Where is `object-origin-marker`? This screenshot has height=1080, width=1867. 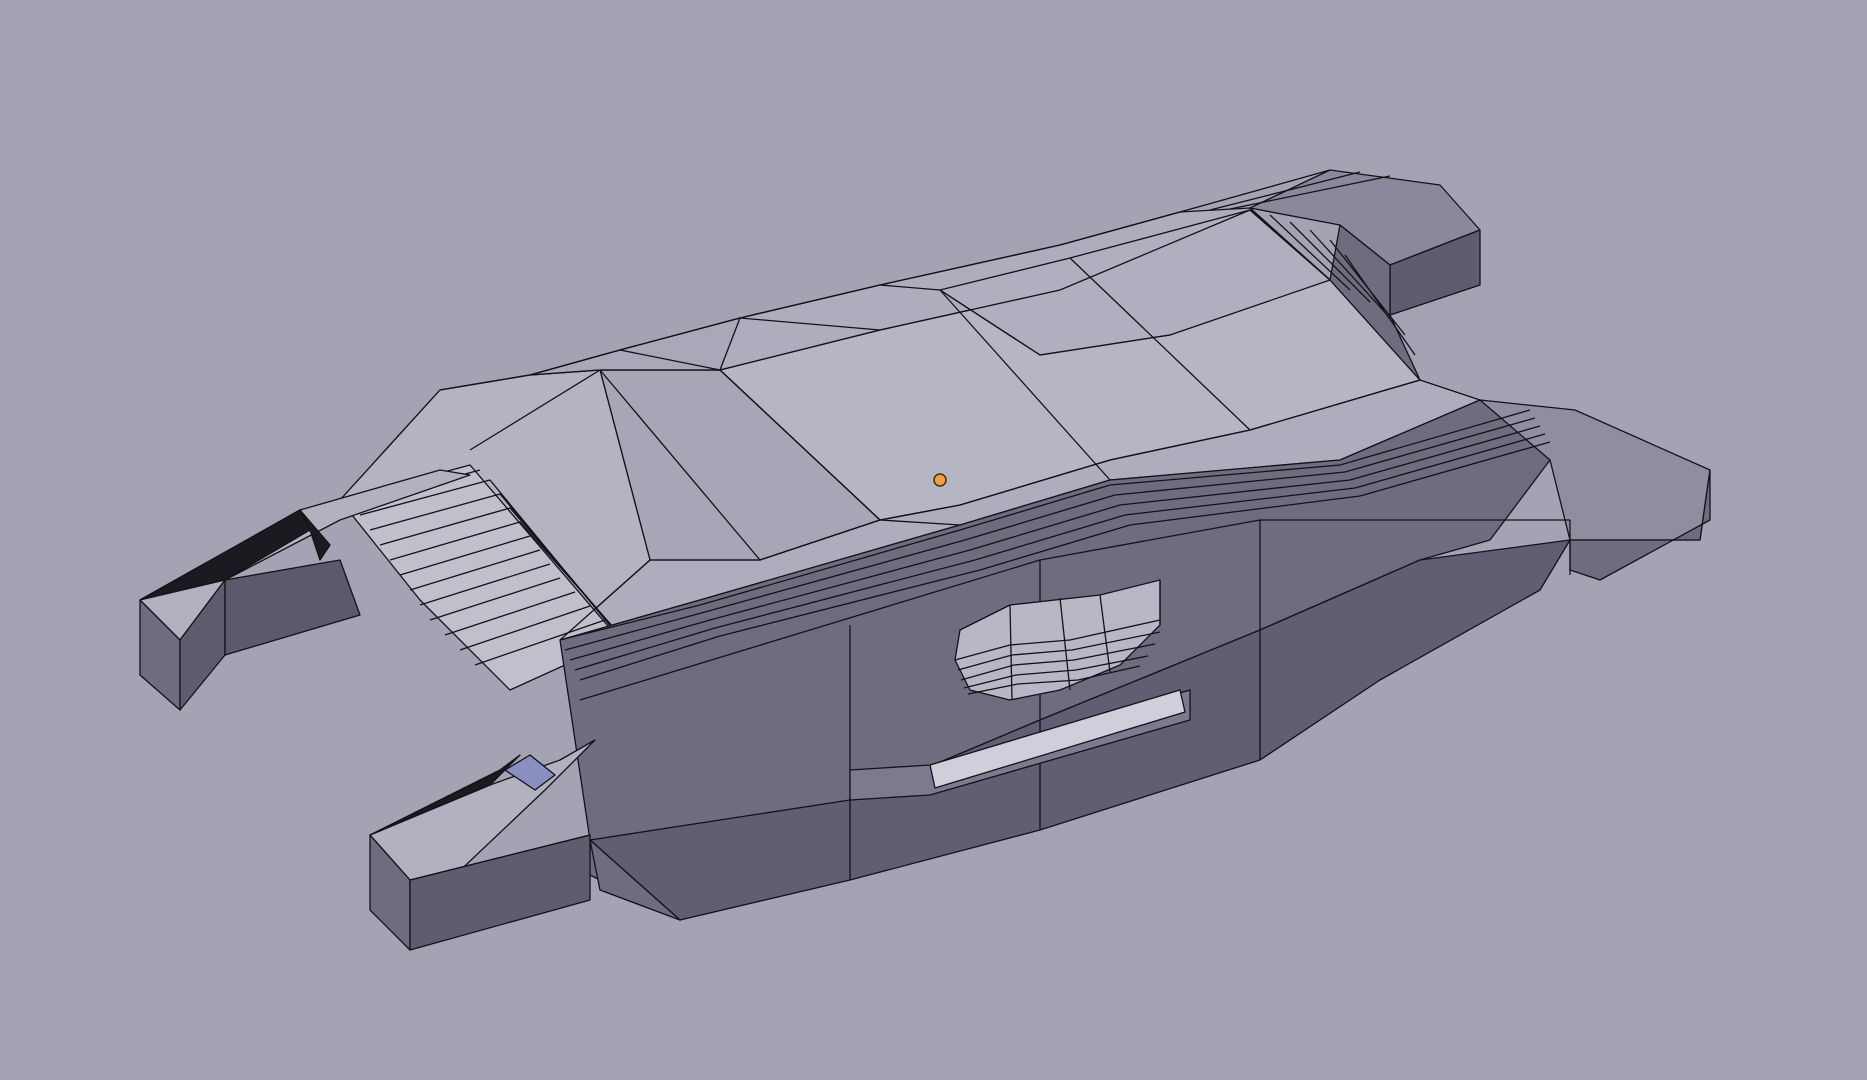
object-origin-marker is located at coordinates (940, 480).